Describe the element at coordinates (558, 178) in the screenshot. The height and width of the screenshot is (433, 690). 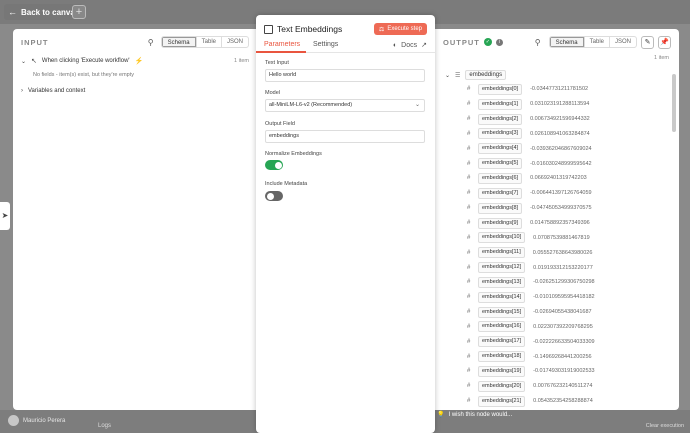
I see `embedding-value: 0.06692401319742203` at that location.